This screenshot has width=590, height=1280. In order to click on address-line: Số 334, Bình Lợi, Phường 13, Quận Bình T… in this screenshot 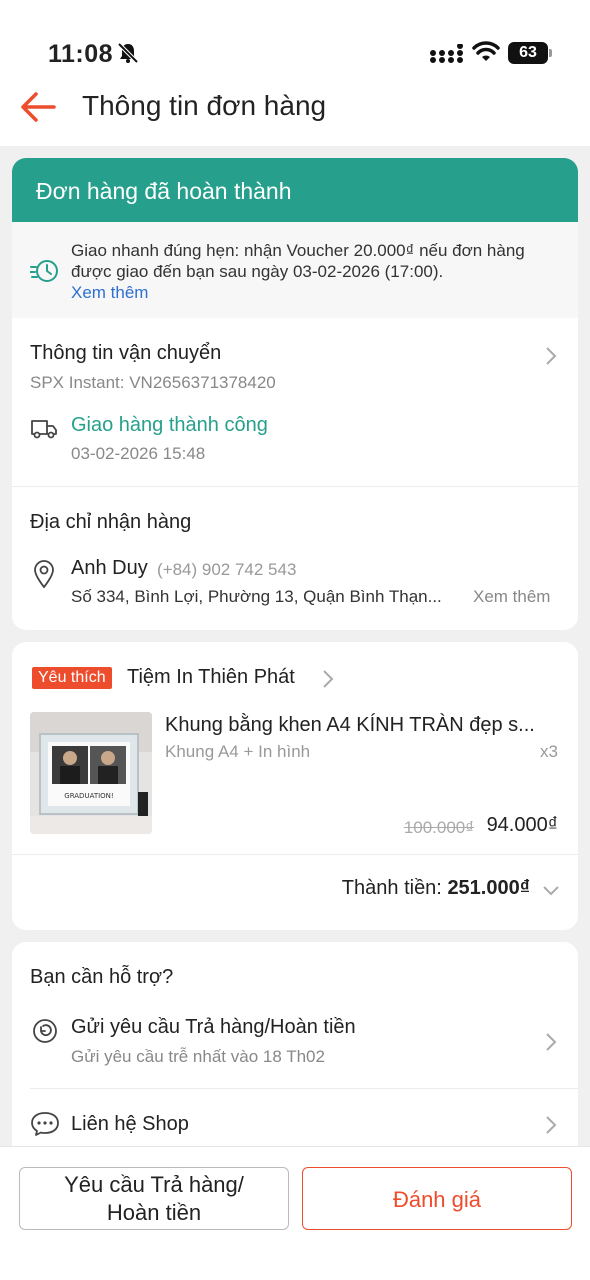, I will do `click(256, 596)`.